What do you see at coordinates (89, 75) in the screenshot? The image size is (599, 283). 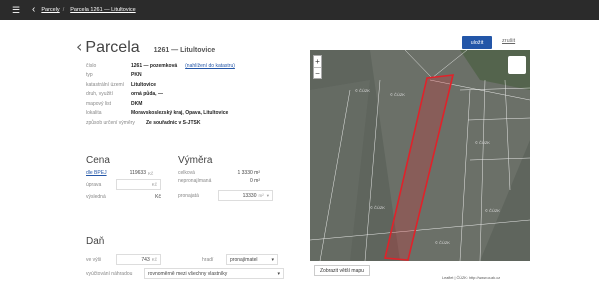 I see `attr-label: typ` at bounding box center [89, 75].